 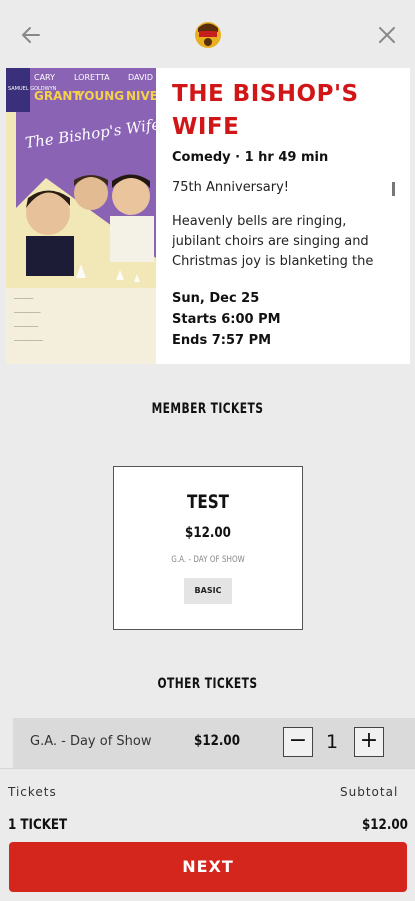 I want to click on other-tickets-heading: OTHER TICKETS, so click(x=207, y=684).